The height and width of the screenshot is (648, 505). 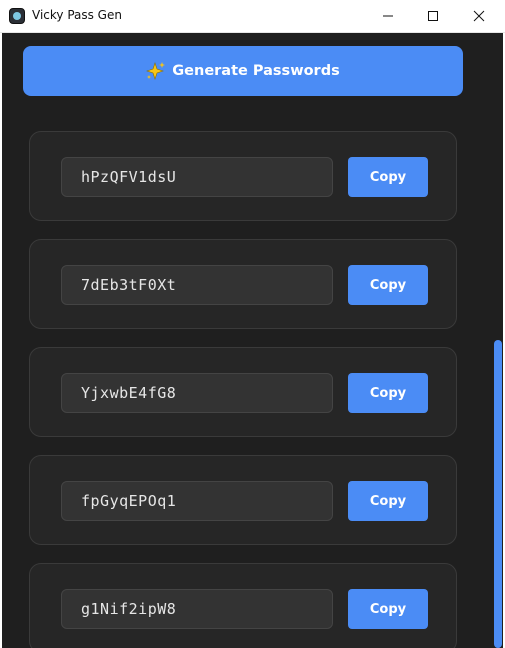 I want to click on close-button, so click(x=479, y=16).